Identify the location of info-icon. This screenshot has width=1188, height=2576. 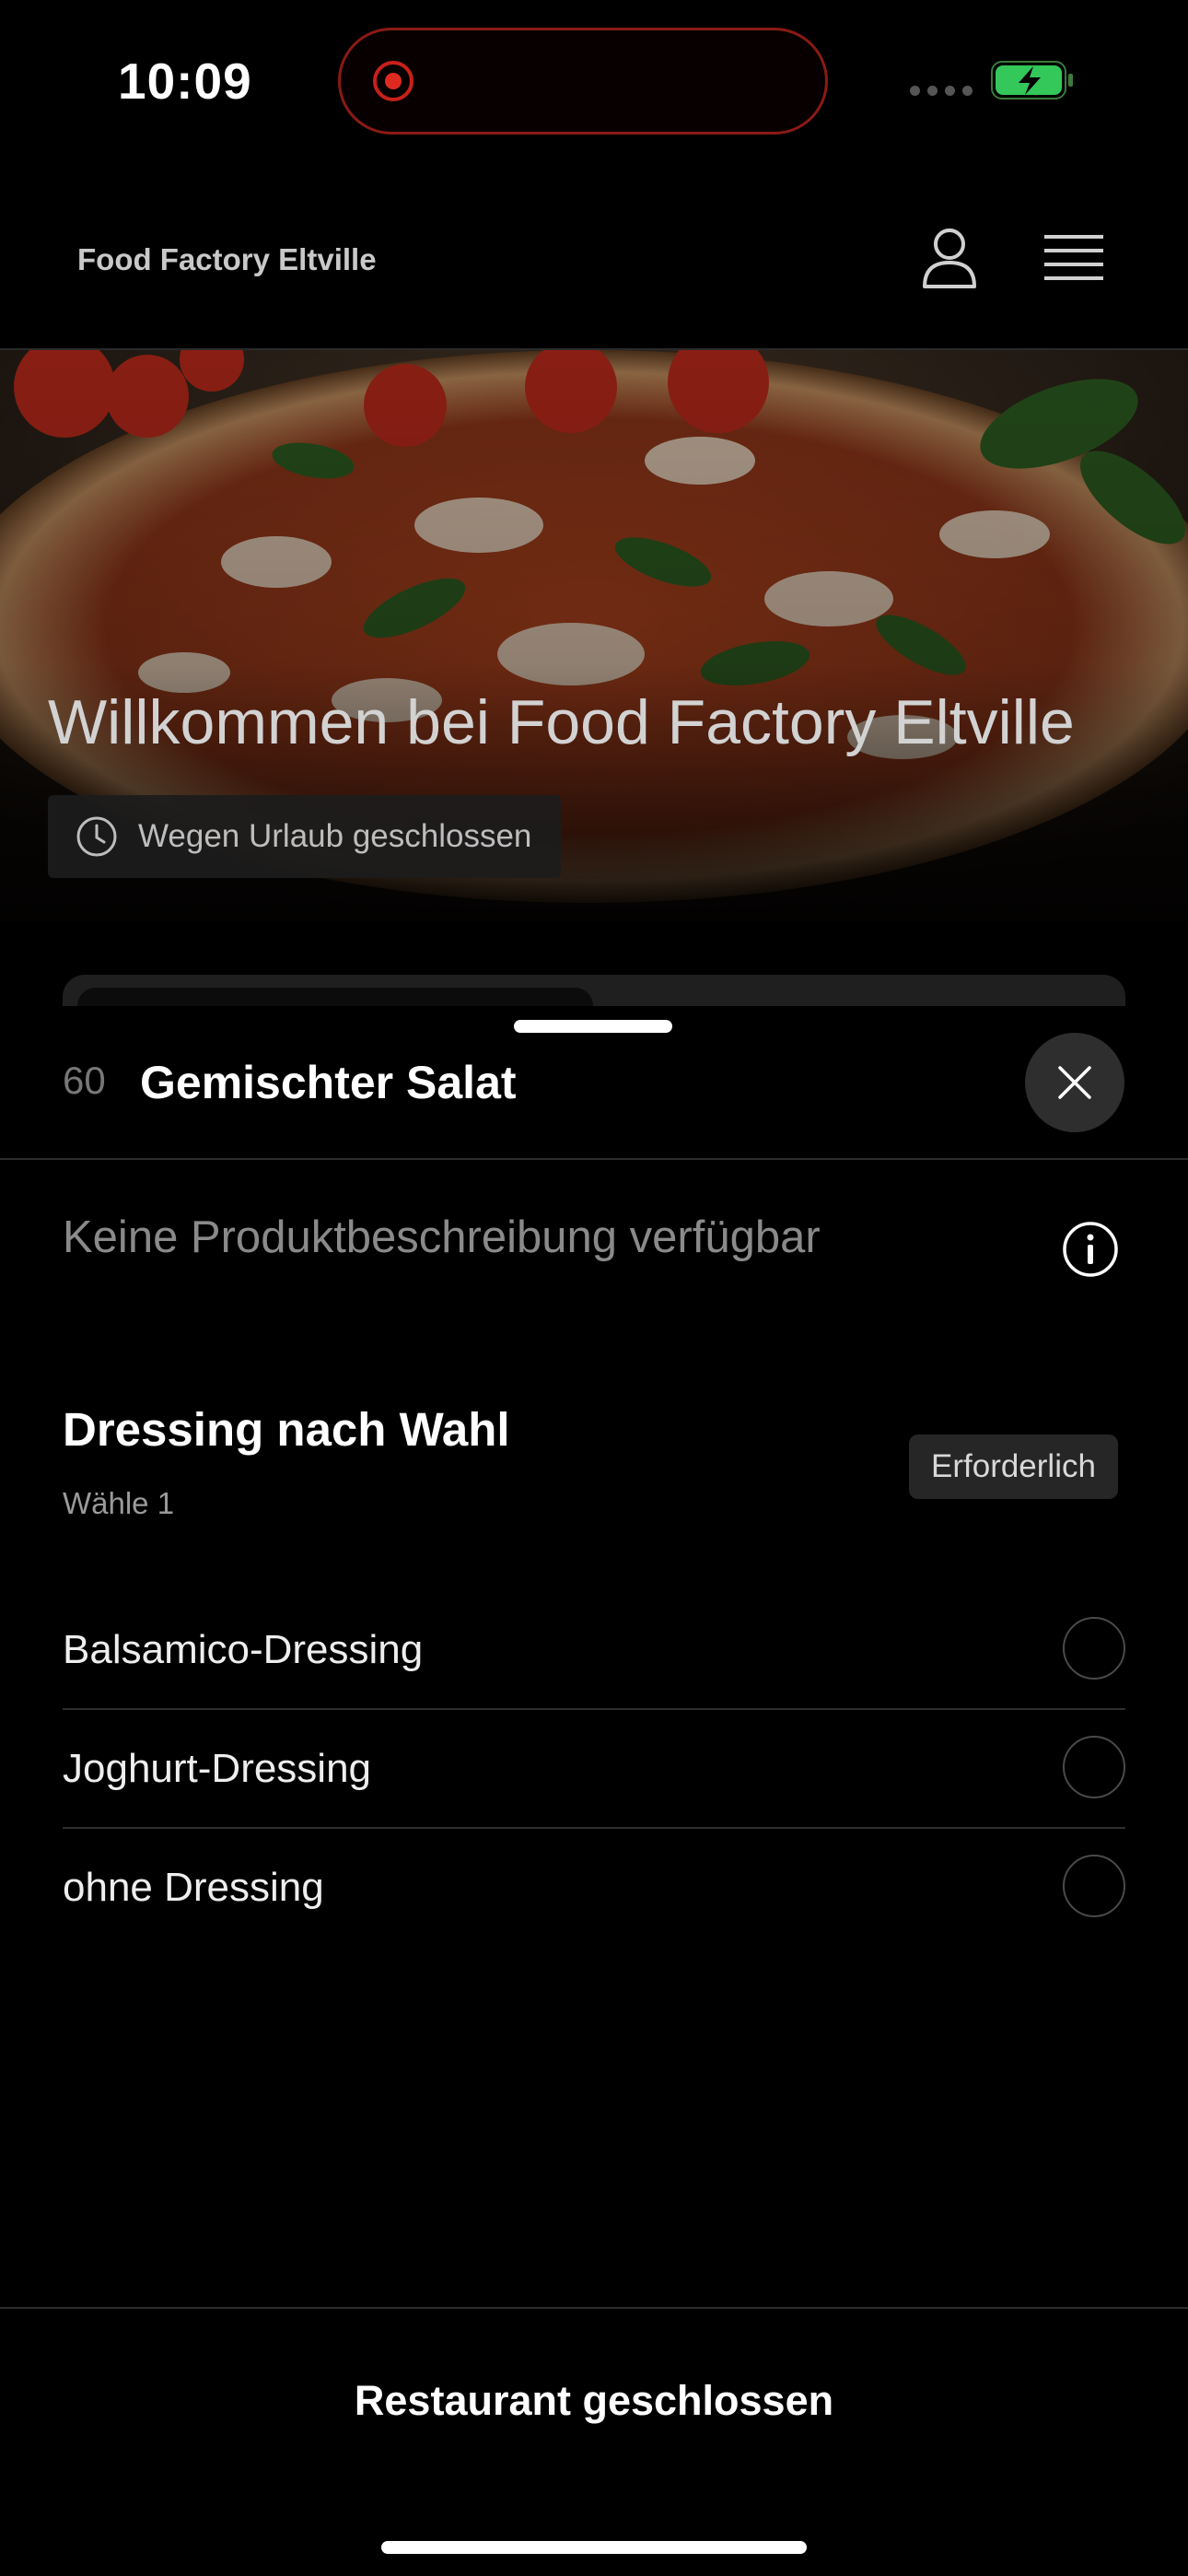
(1091, 1249).